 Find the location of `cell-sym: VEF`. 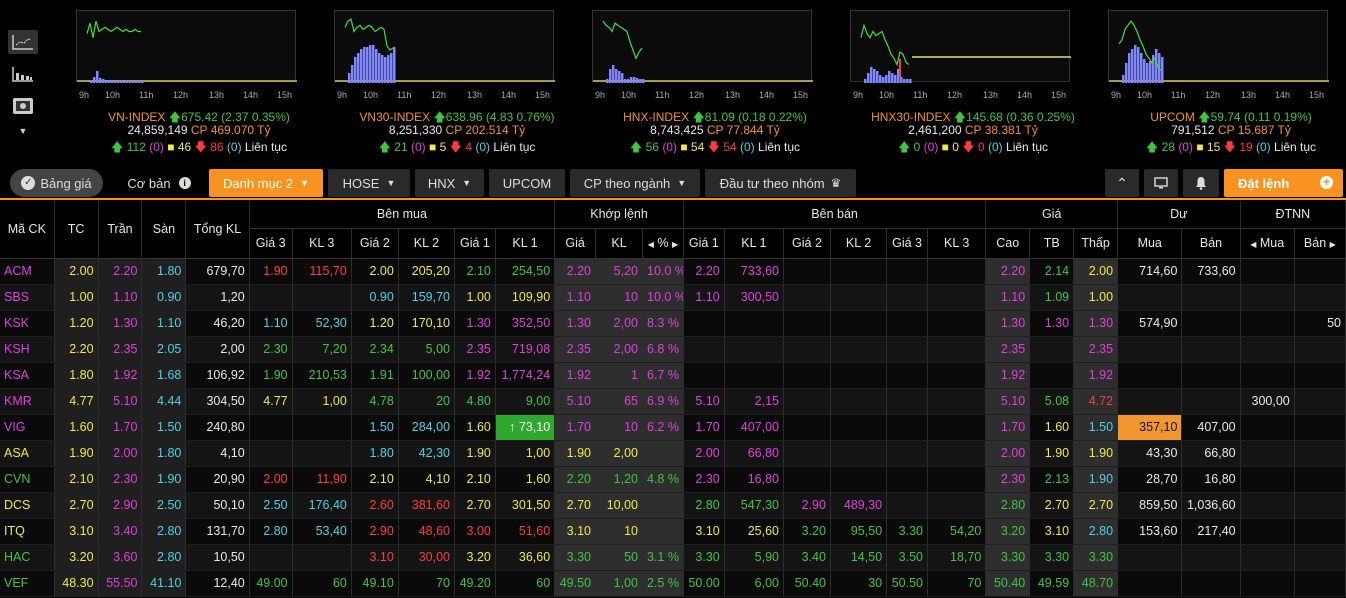

cell-sym: VEF is located at coordinates (27, 583).